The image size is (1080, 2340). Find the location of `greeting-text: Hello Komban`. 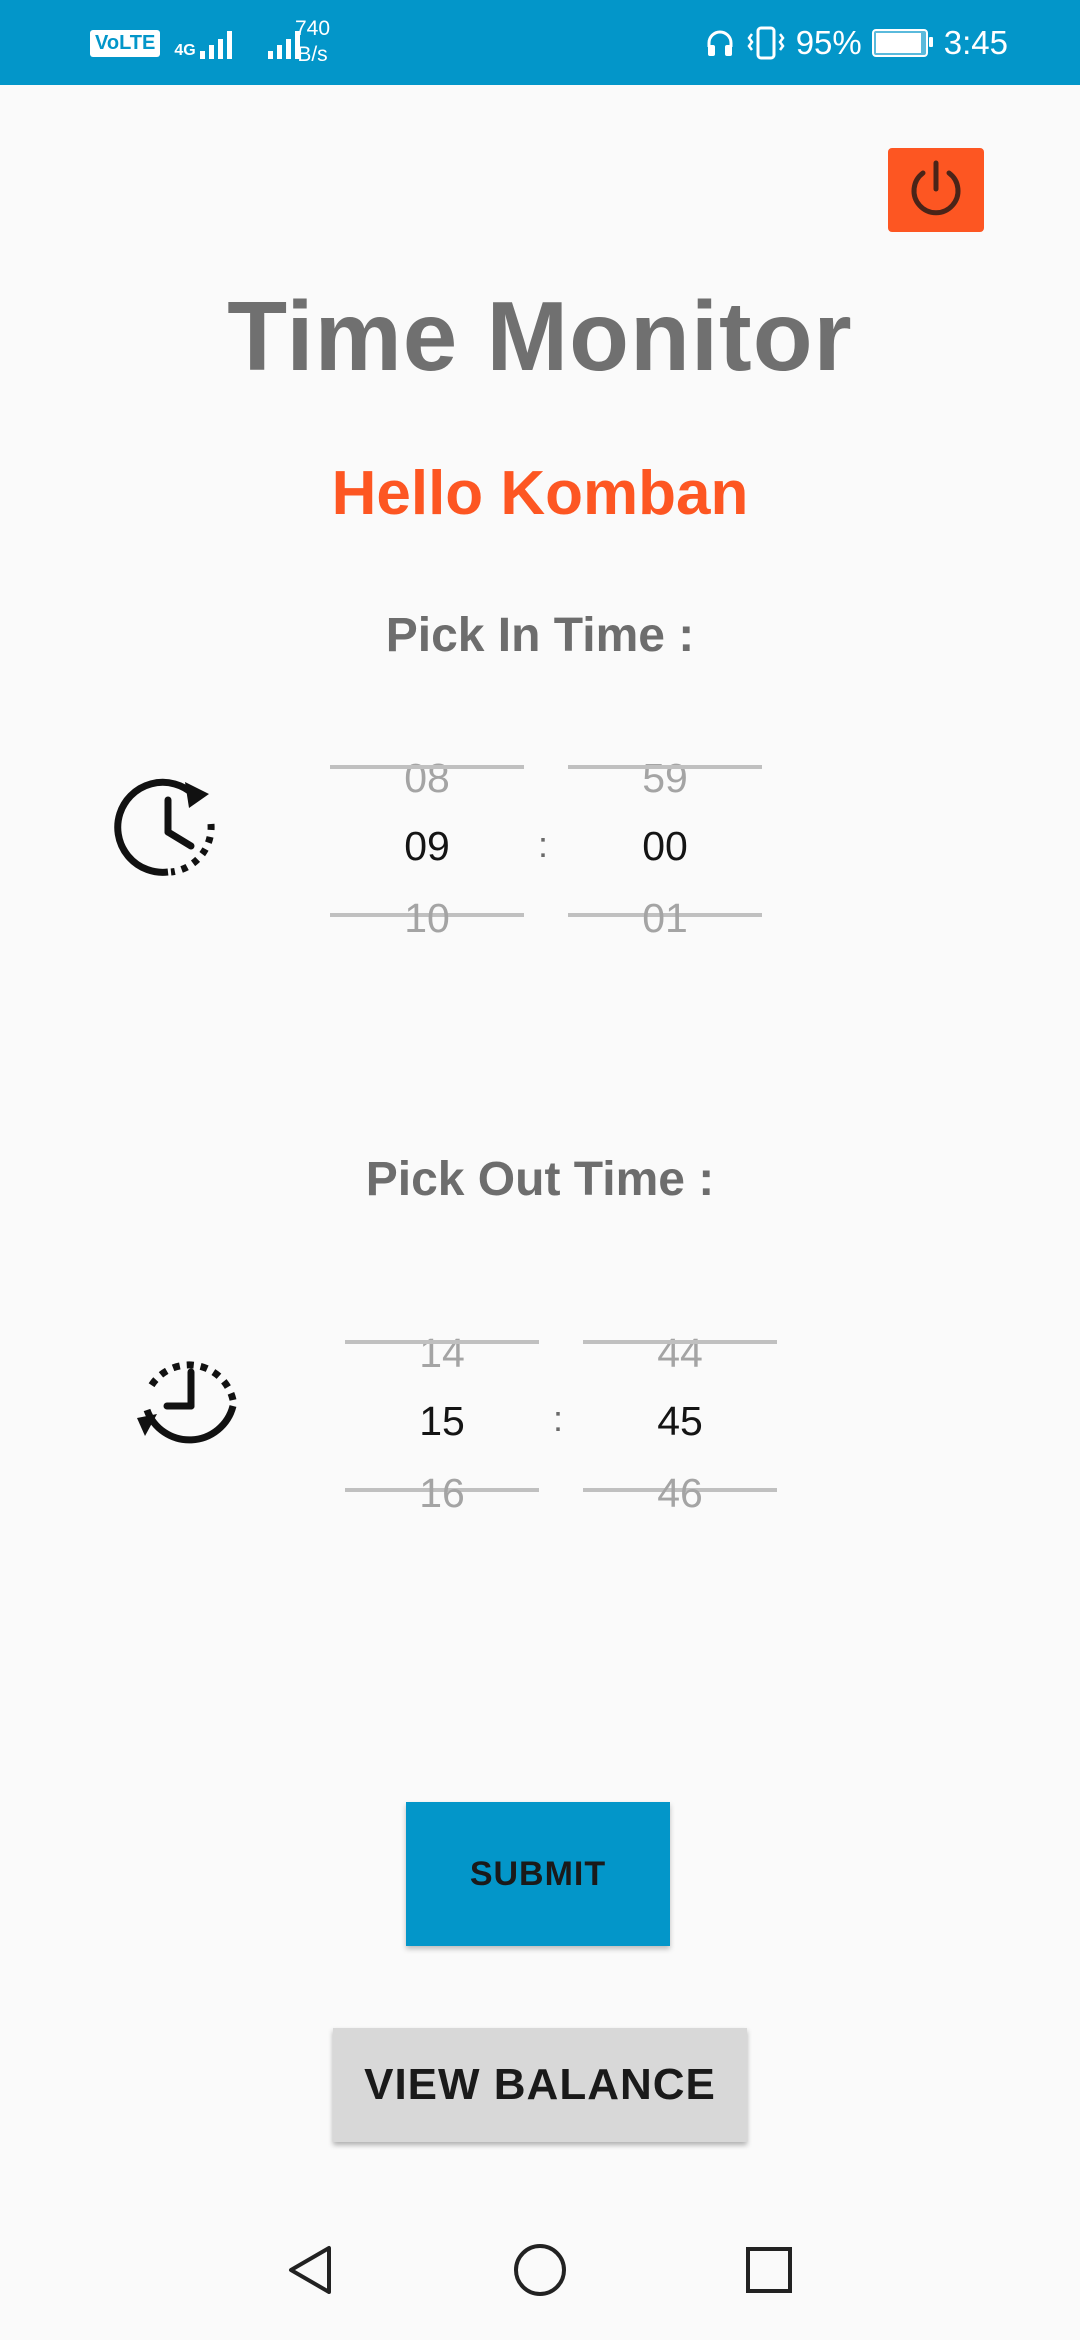

greeting-text: Hello Komban is located at coordinates (540, 493).